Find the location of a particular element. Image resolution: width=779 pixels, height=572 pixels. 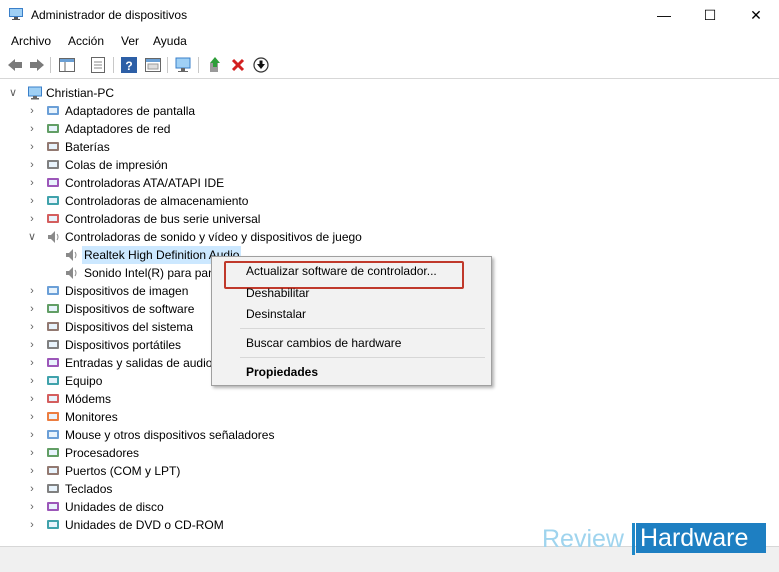

red-x-icon is located at coordinates (238, 65).